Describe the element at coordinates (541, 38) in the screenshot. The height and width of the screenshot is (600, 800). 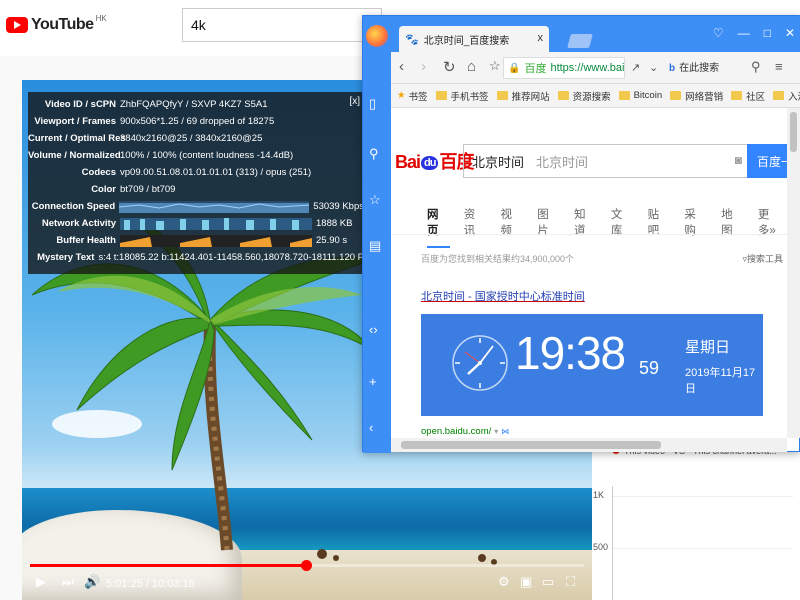
I see `tab-close-button: x` at that location.